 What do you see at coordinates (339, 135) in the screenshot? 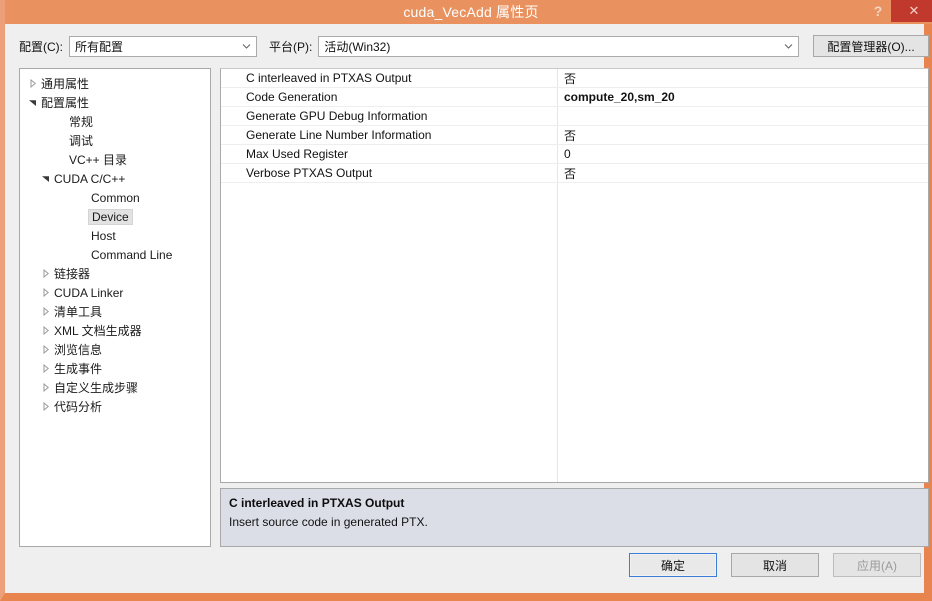
I see `property-name: Generate Line Number Information` at bounding box center [339, 135].